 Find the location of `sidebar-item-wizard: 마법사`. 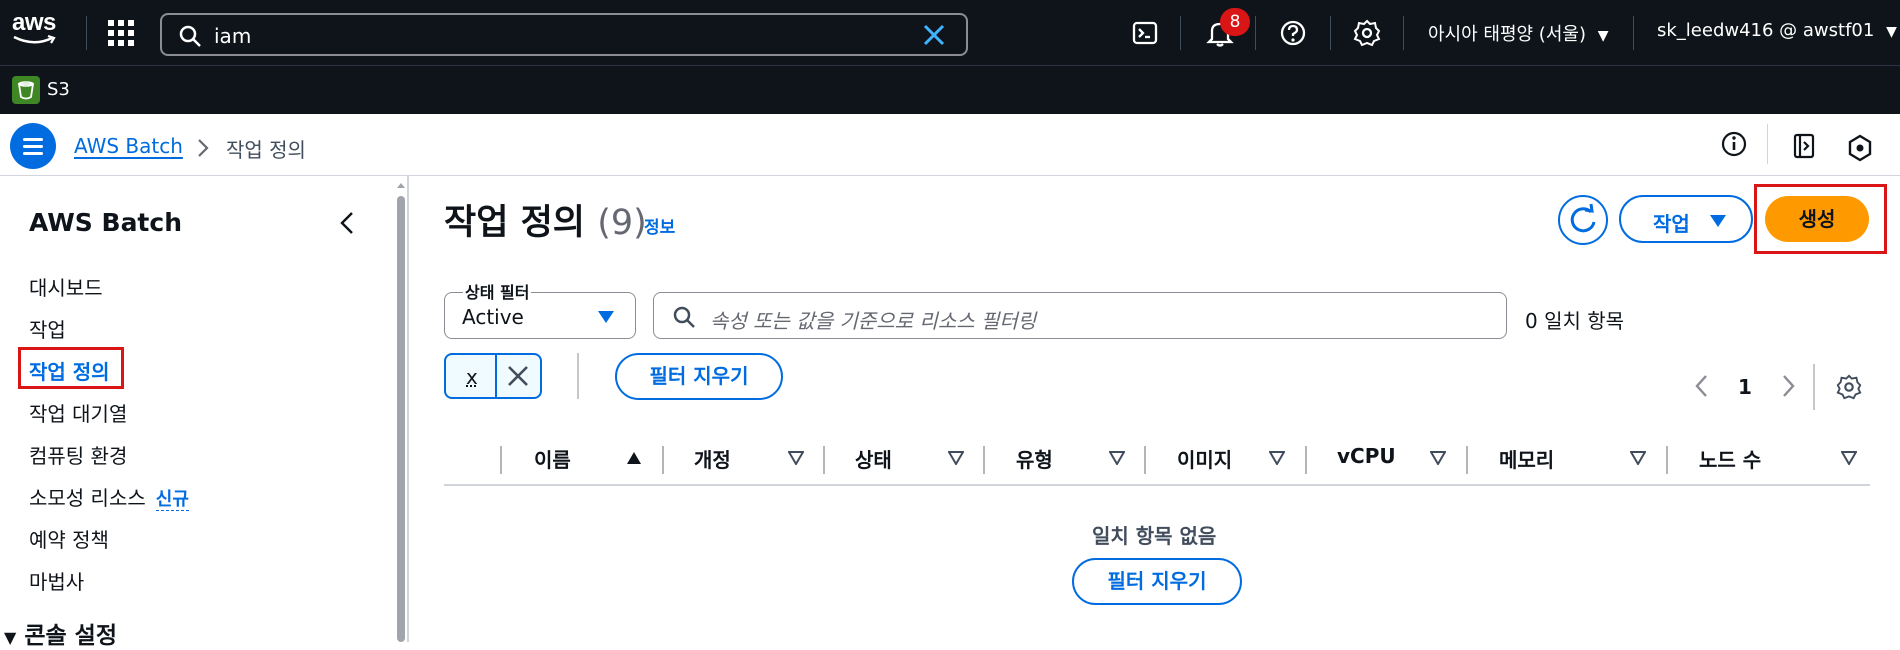

sidebar-item-wizard: 마법사 is located at coordinates (56, 580).